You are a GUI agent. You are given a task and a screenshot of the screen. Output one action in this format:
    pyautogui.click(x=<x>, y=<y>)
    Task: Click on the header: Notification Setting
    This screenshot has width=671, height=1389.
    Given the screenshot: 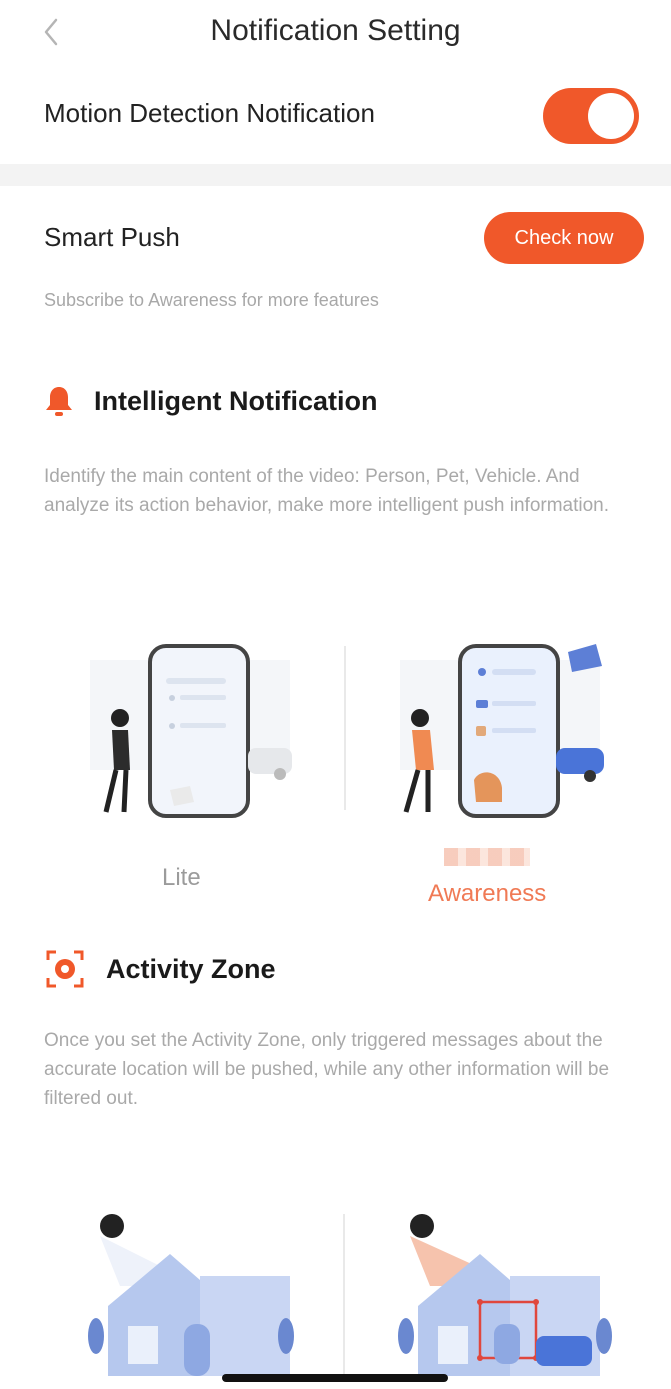 What is the action you would take?
    pyautogui.click(x=335, y=32)
    